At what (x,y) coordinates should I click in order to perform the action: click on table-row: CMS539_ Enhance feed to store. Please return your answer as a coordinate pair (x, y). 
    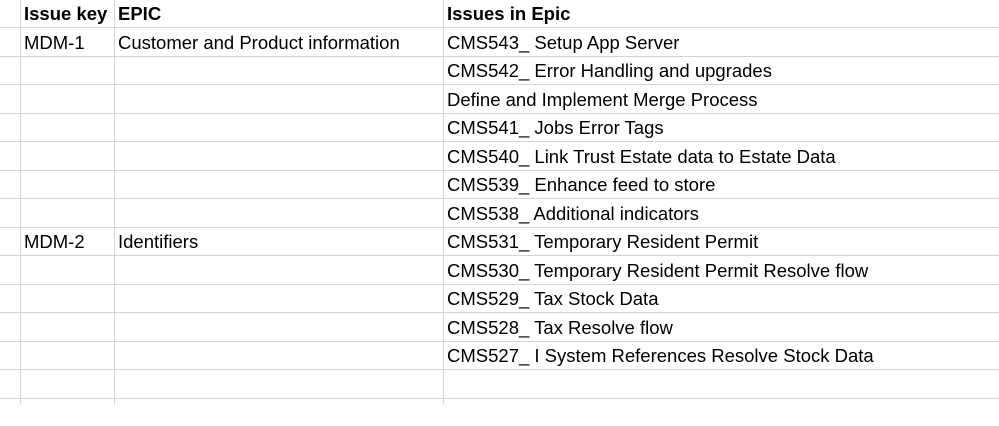
    Looking at the image, I should click on (499, 185).